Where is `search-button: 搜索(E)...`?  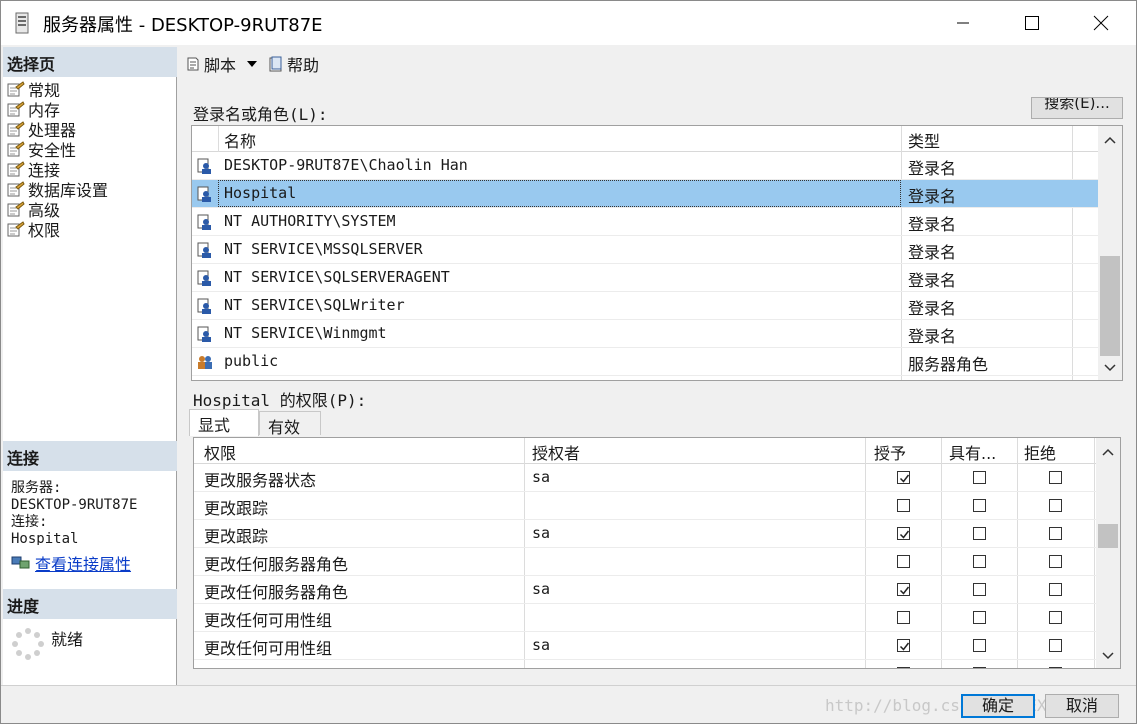
search-button: 搜索(E)... is located at coordinates (1077, 108).